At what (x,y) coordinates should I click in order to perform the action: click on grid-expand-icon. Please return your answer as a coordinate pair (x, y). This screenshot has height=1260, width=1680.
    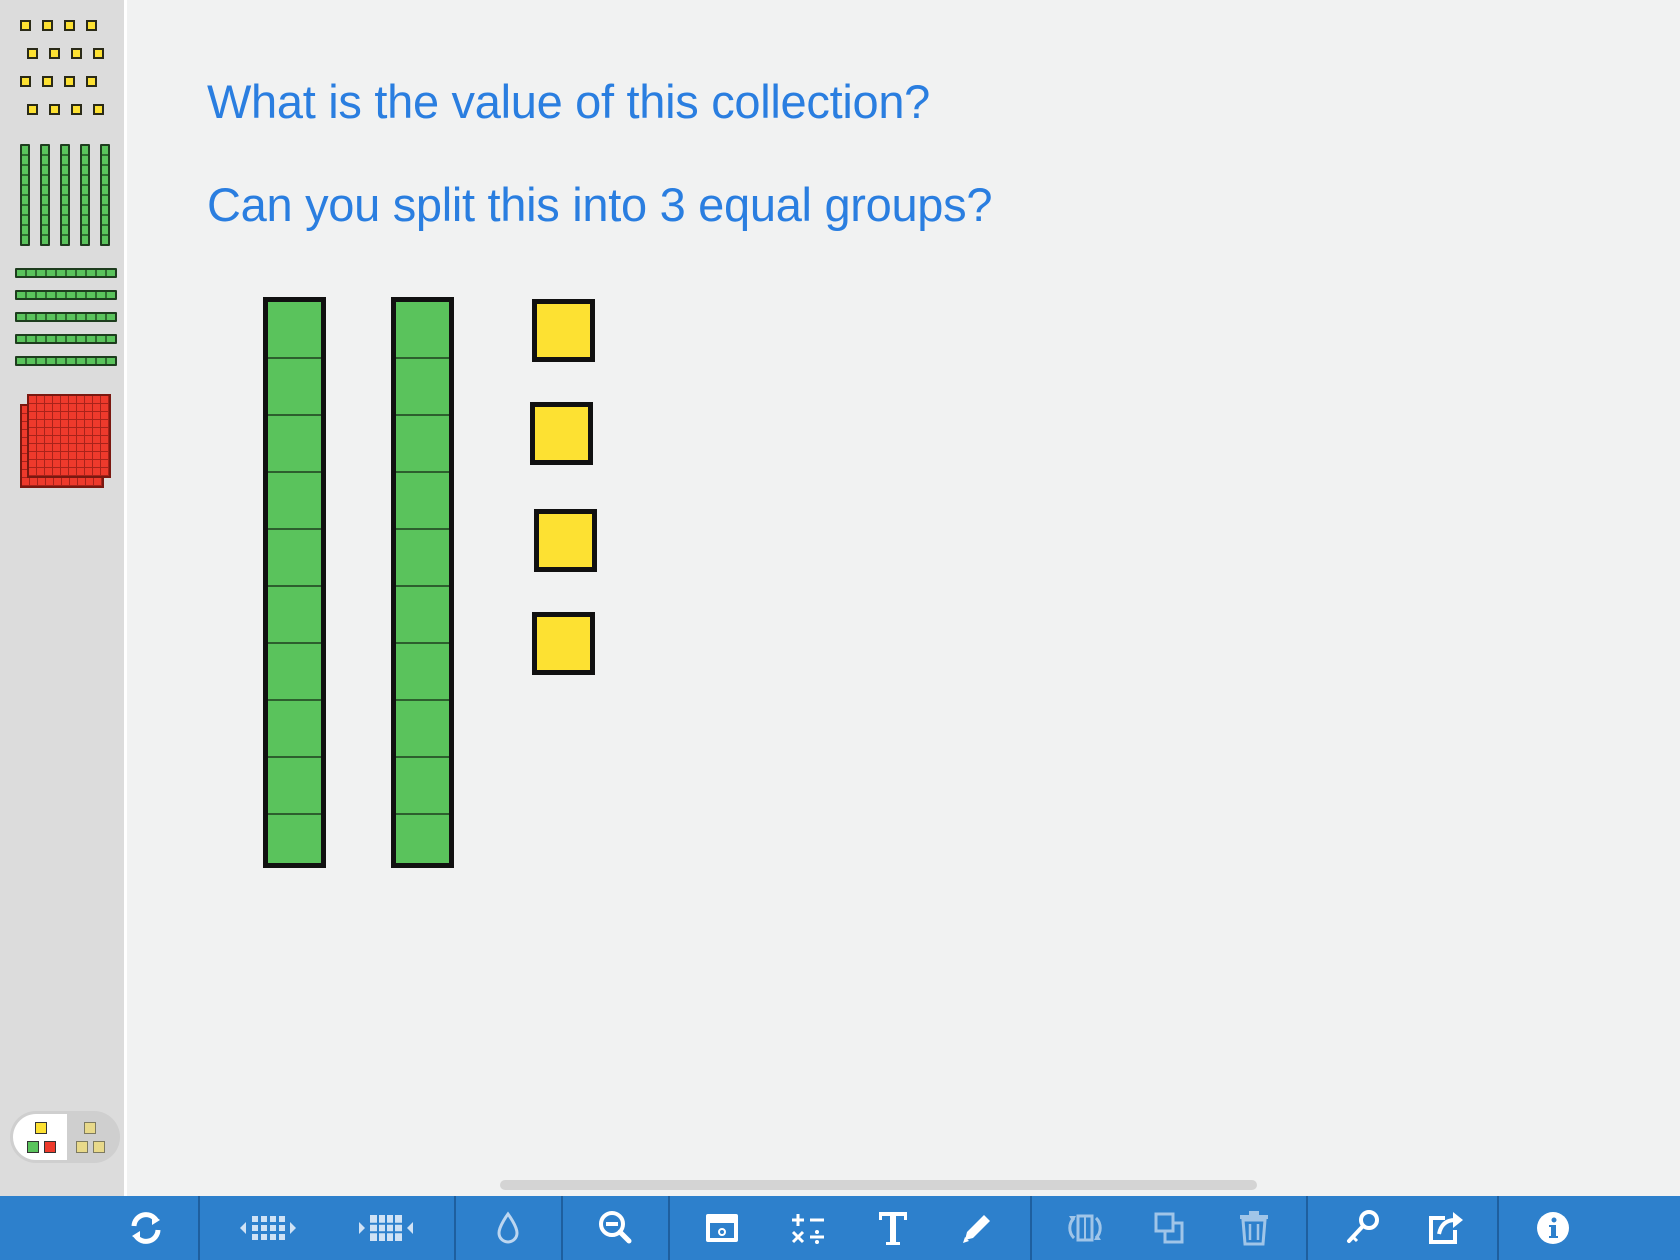
    Looking at the image, I should click on (386, 1228).